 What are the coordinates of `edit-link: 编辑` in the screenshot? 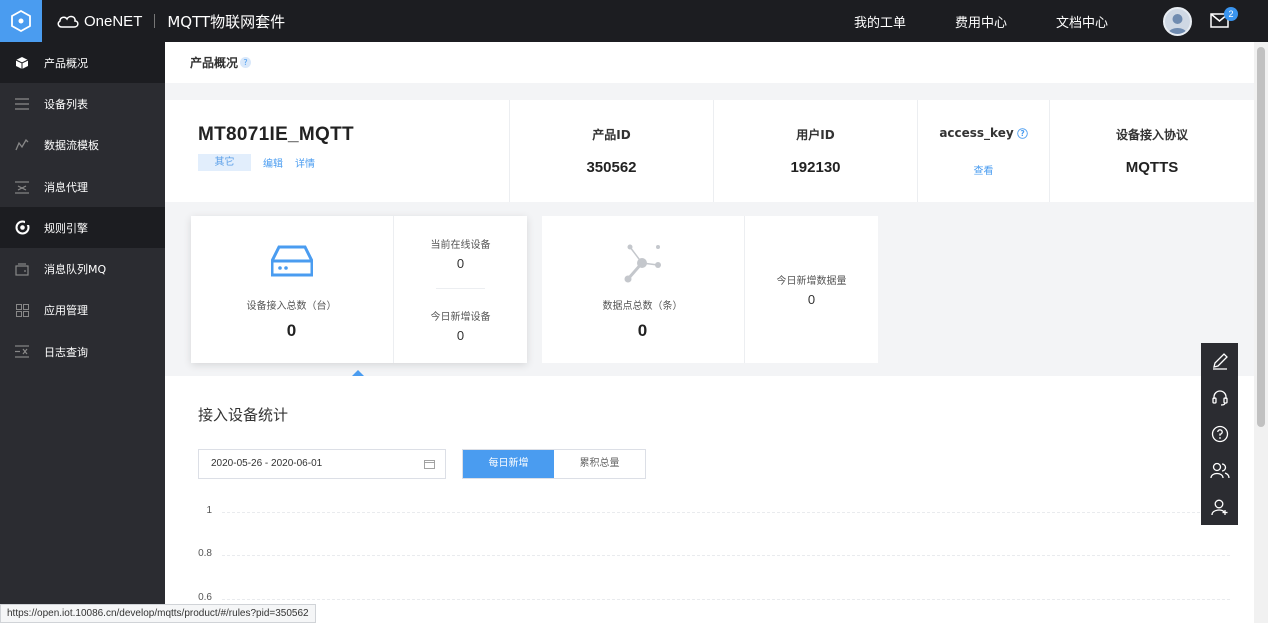 It's located at (273, 162).